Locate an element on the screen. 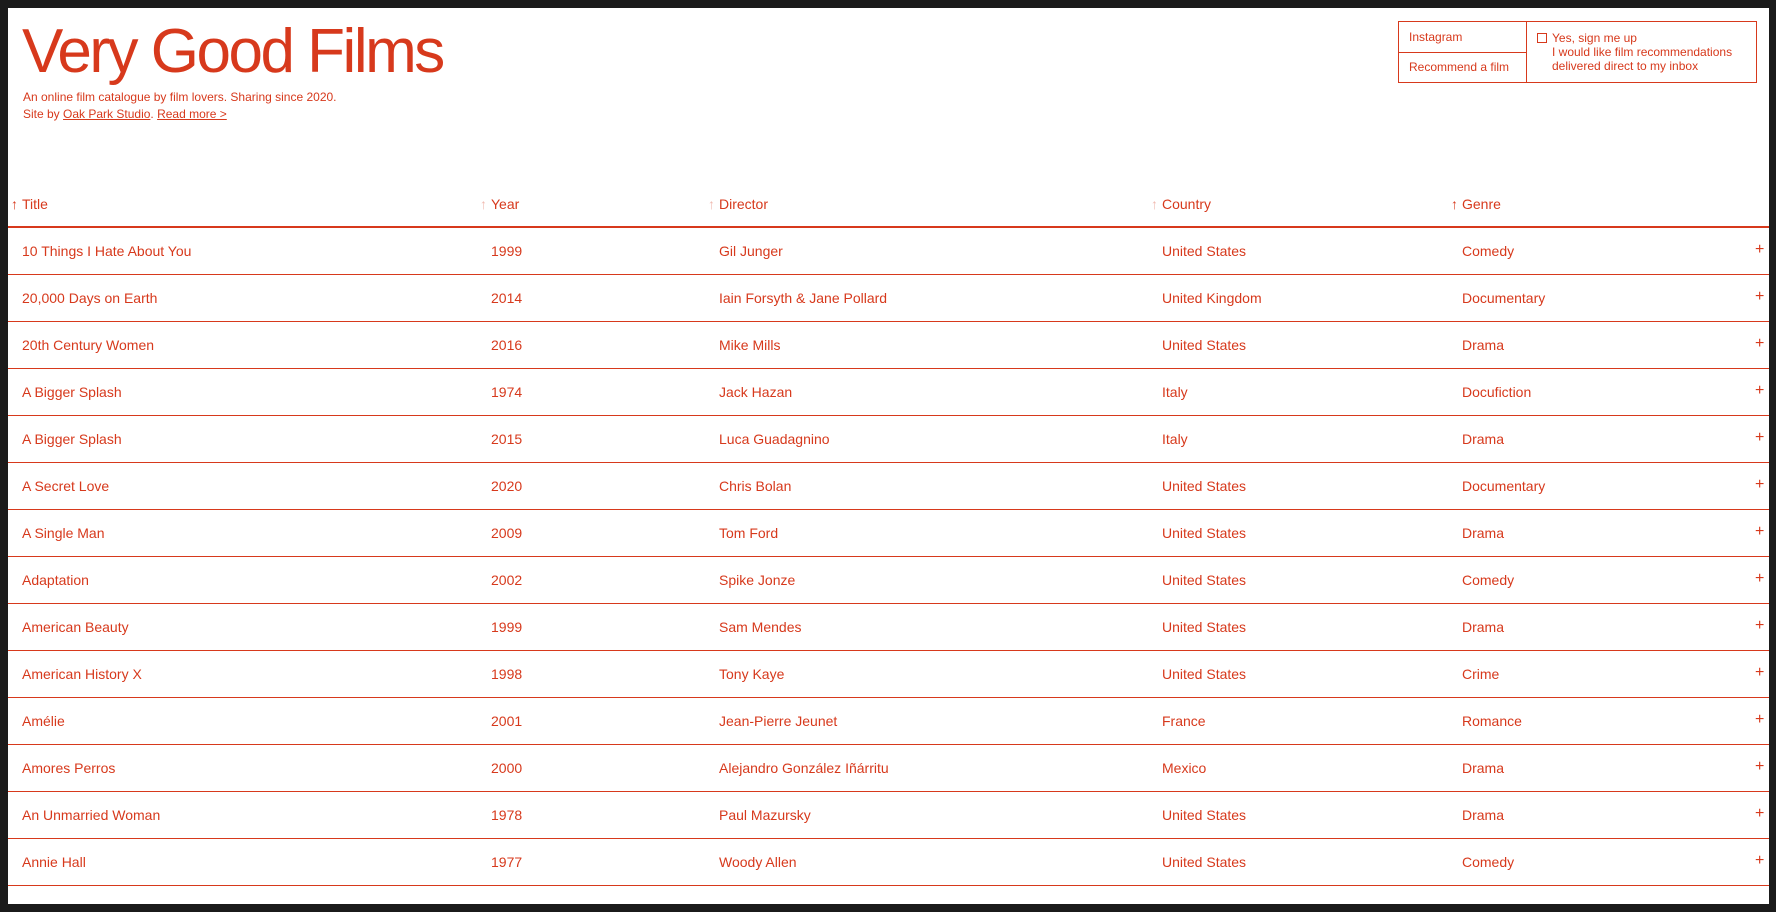 Image resolution: width=1776 pixels, height=912 pixels. studio-link: Oak Park Studio is located at coordinates (106, 114).